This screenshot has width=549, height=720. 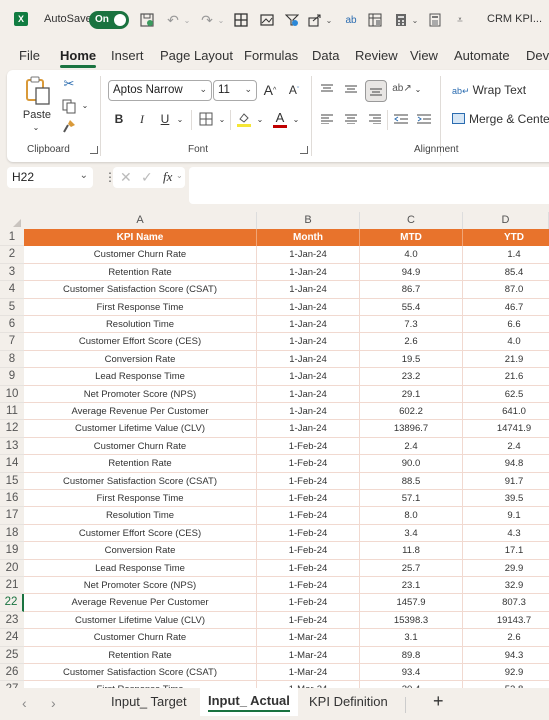 I want to click on name-box: H22 ⌄, so click(x=50, y=177).